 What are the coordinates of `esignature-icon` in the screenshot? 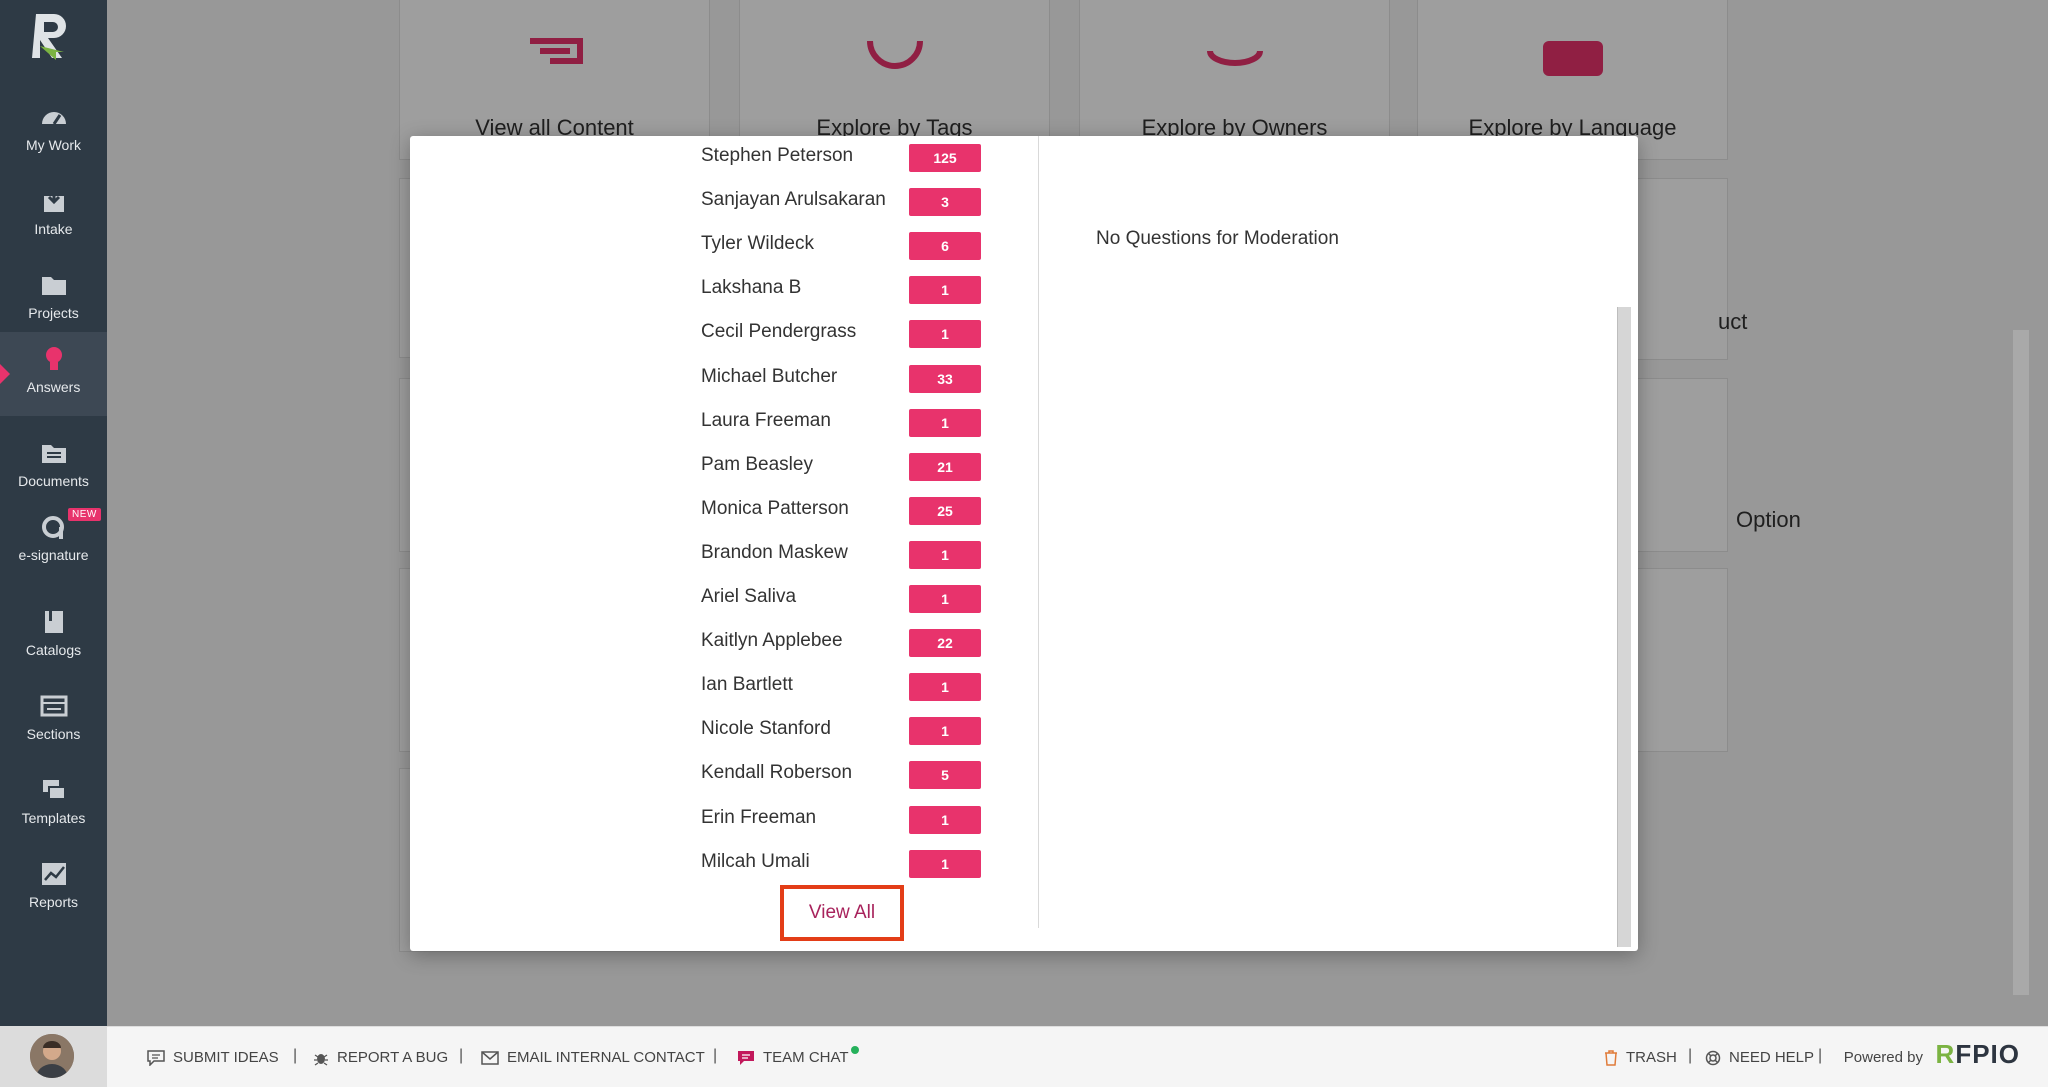 It's located at (52, 527).